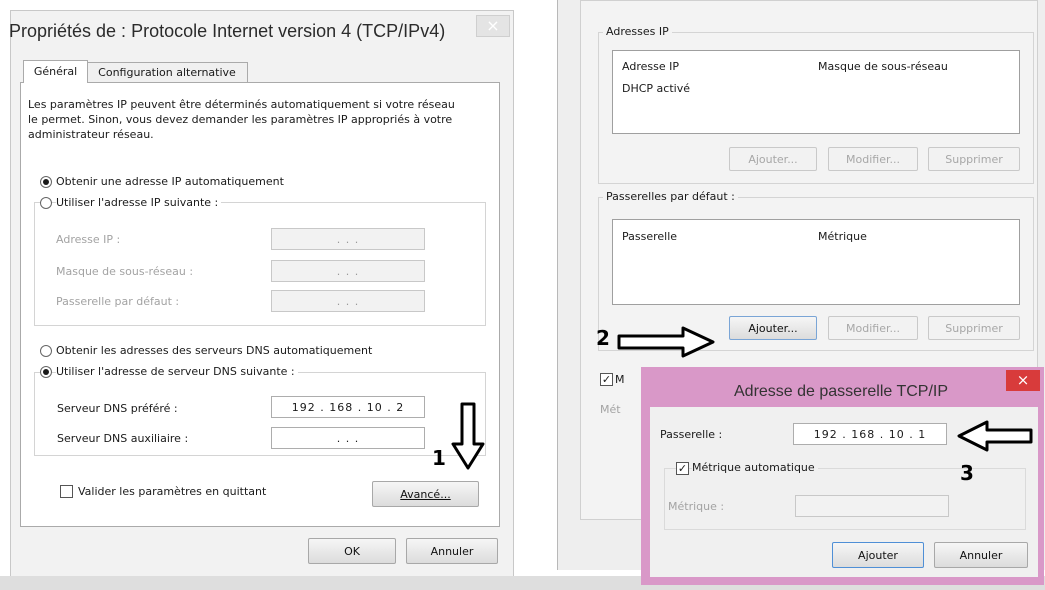 This screenshot has height=590, width=1045. I want to click on gateway-column-header: Passerelle, so click(650, 236).